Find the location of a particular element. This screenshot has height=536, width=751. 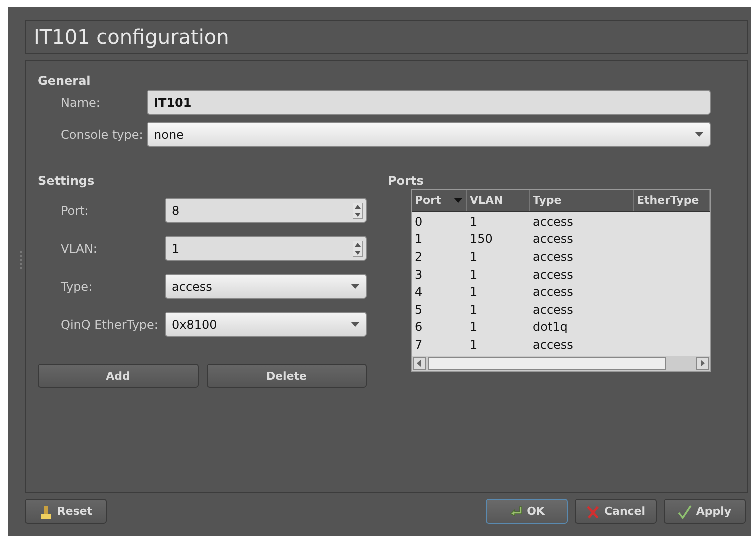

dropdown: none is located at coordinates (429, 134).